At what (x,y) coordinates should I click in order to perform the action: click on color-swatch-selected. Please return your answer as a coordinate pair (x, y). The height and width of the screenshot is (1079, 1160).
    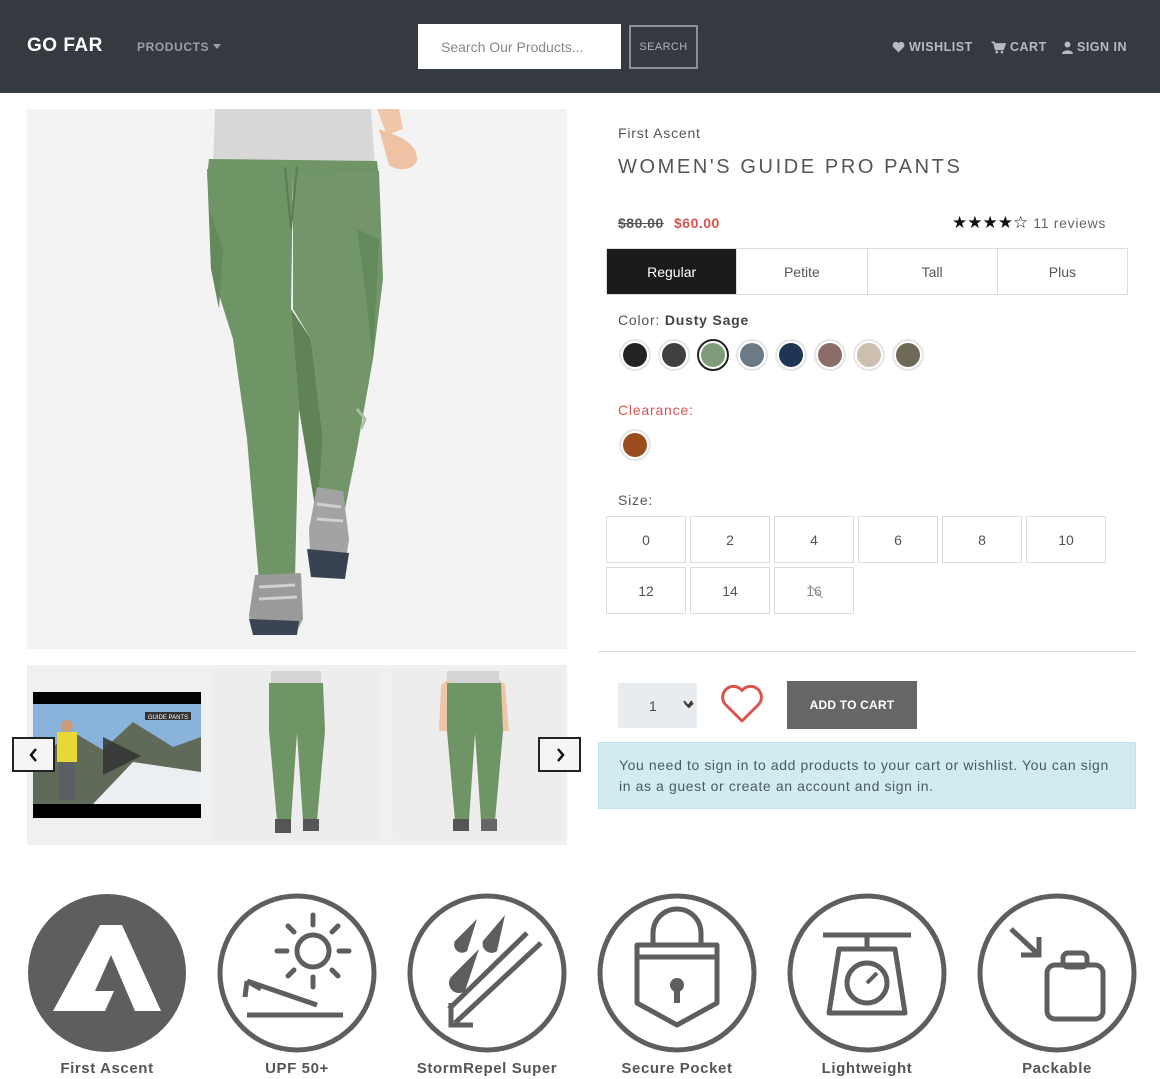
    Looking at the image, I should click on (713, 355).